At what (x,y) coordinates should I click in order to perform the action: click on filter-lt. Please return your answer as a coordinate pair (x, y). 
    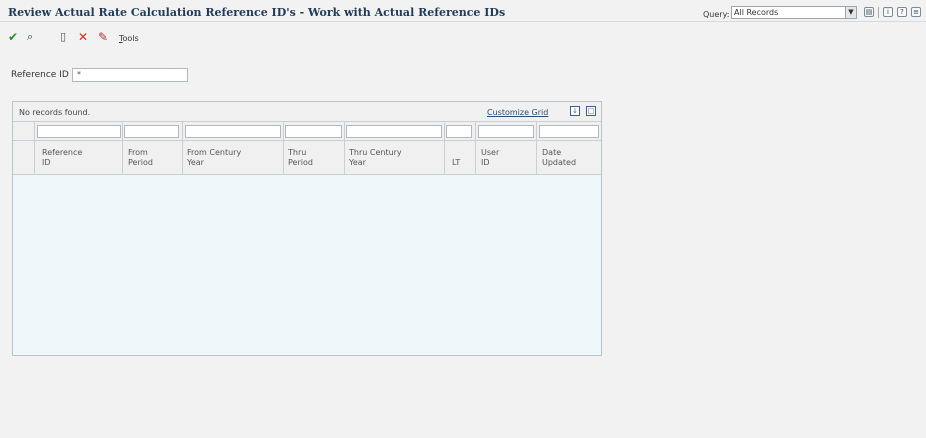
    Looking at the image, I should click on (459, 131).